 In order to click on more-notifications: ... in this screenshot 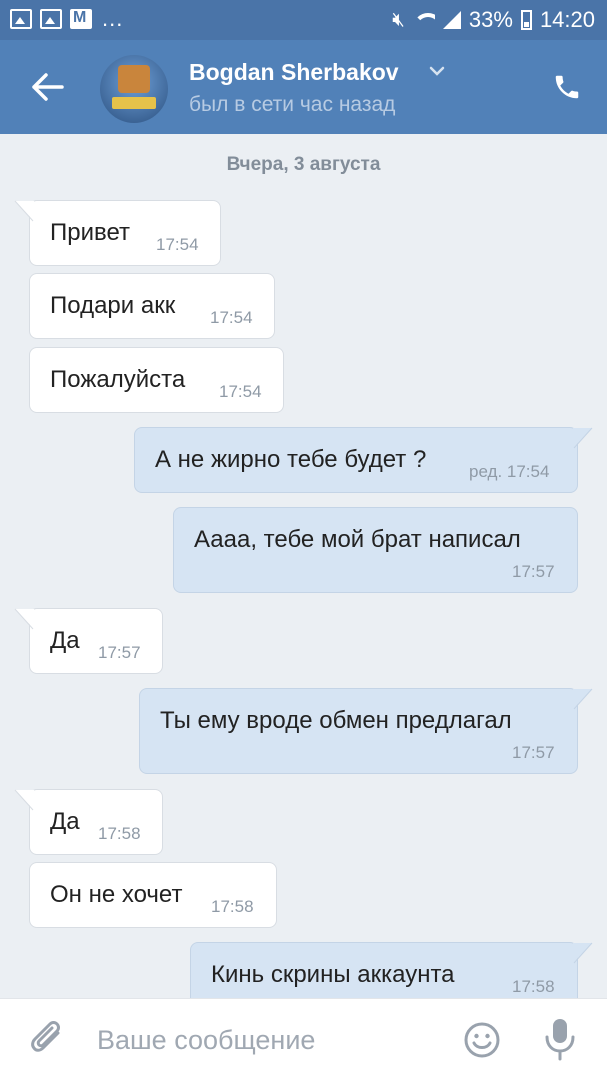, I will do `click(113, 18)`.